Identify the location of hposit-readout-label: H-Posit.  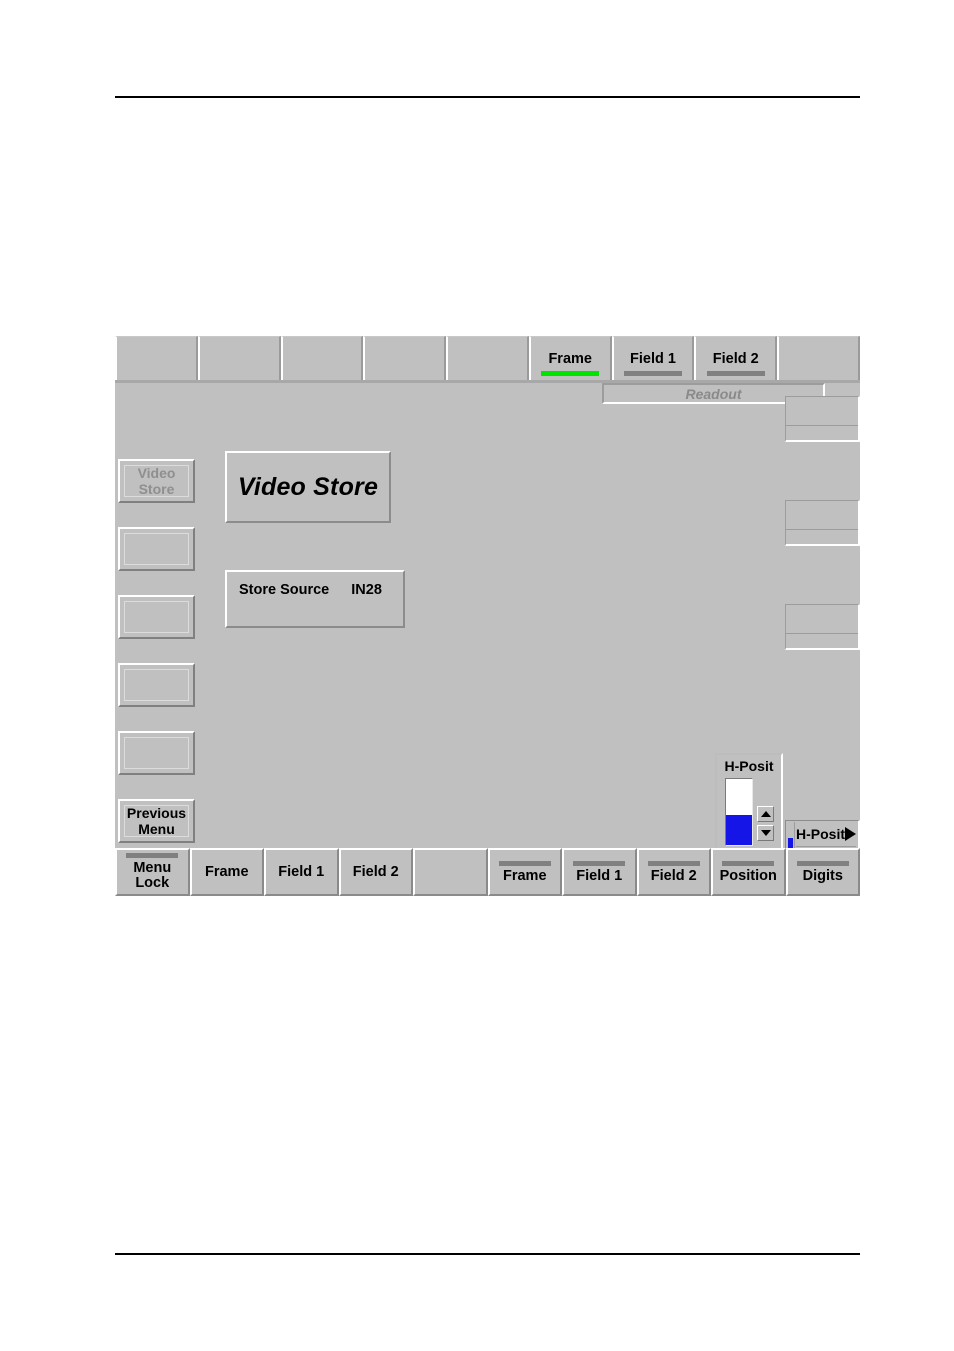
(820, 834).